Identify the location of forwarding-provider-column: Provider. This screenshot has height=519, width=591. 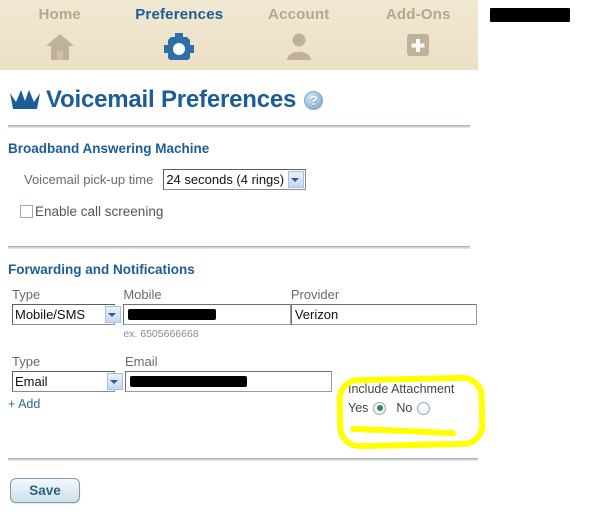
(384, 313).